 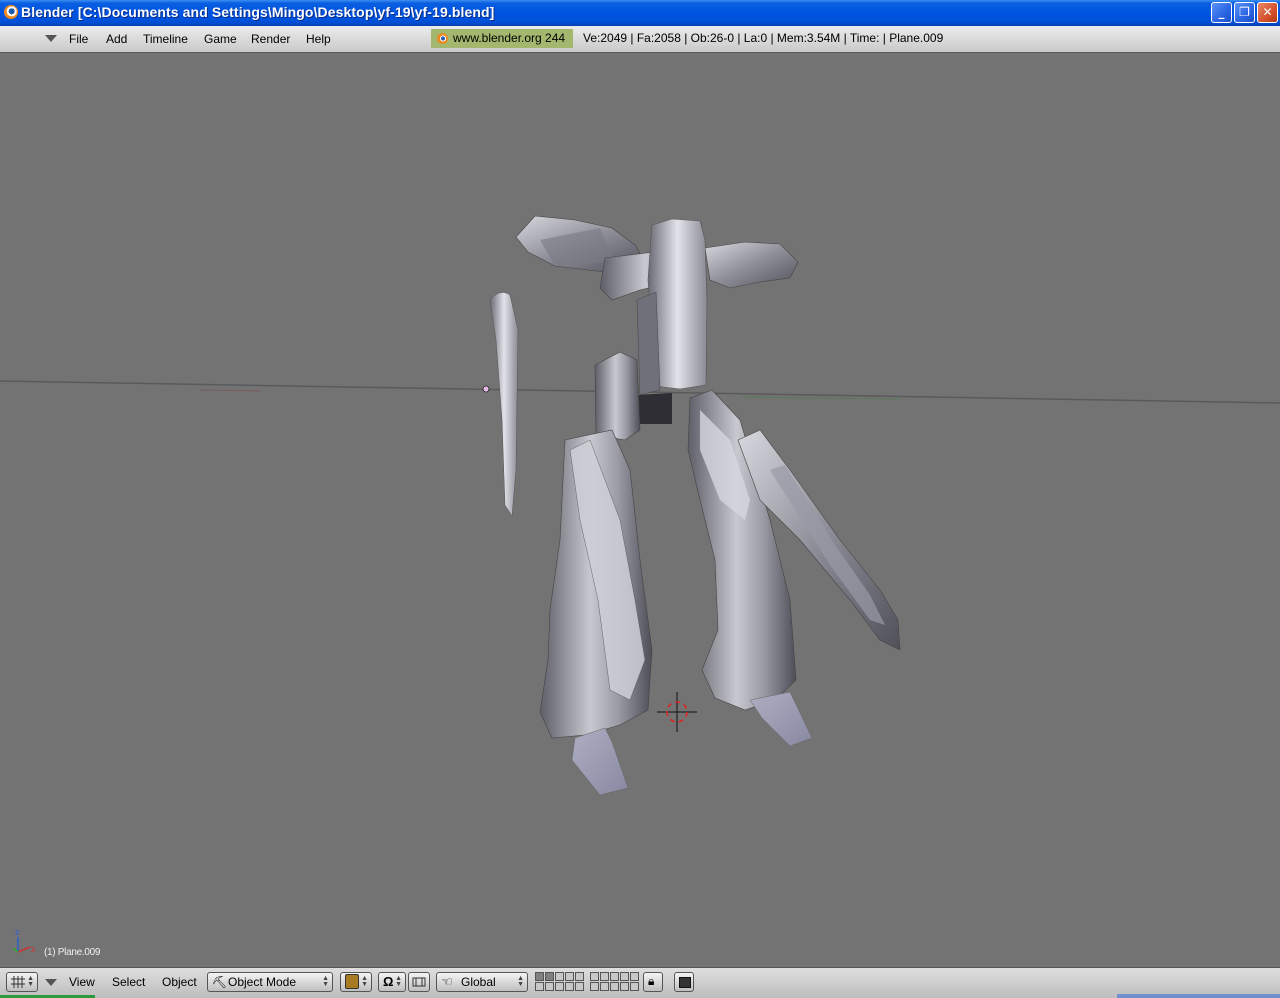 What do you see at coordinates (569, 986) in the screenshot?
I see `layer-14-button` at bounding box center [569, 986].